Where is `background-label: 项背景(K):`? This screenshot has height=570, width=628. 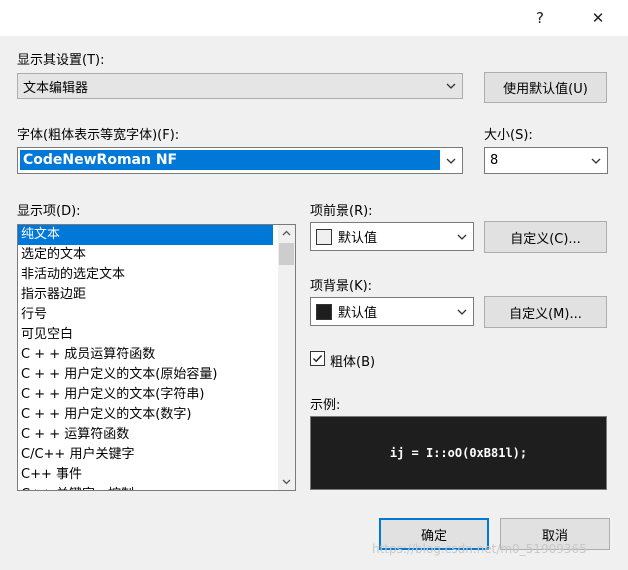
background-label: 项背景(K): is located at coordinates (341, 286).